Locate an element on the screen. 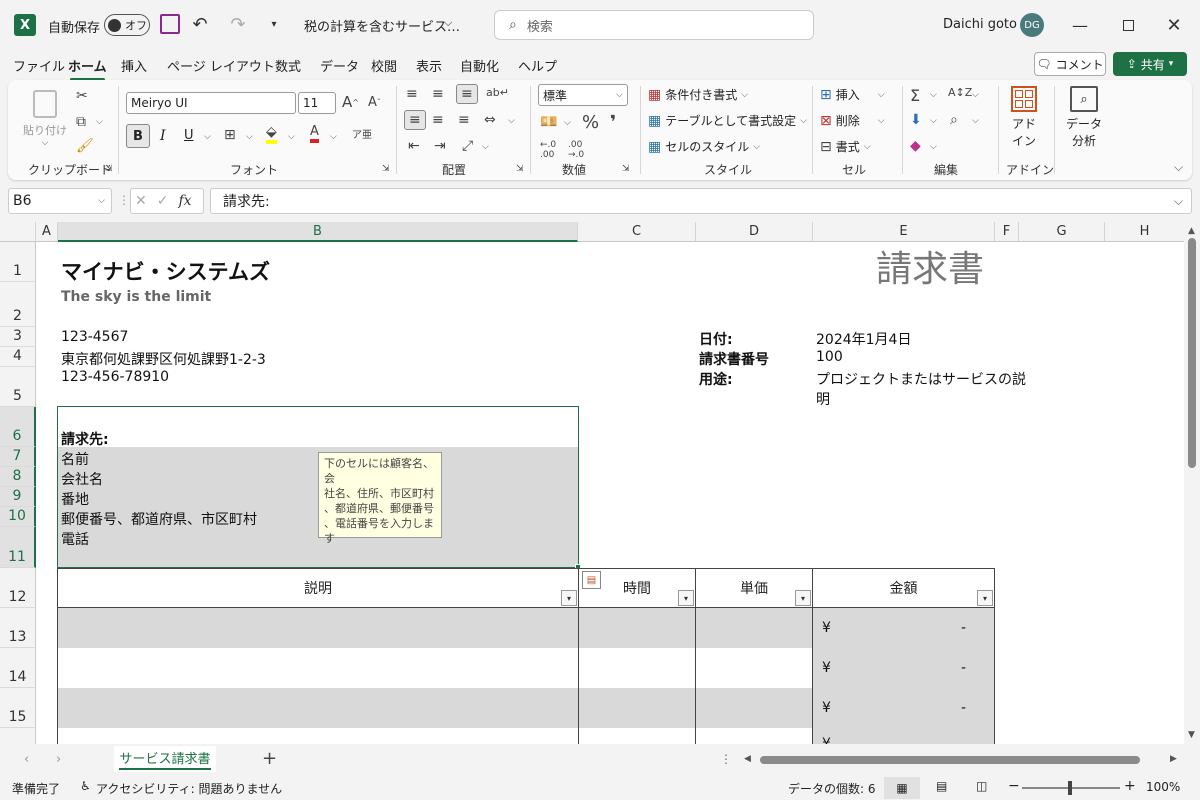  invoice-title: 請求書 is located at coordinates (930, 266).